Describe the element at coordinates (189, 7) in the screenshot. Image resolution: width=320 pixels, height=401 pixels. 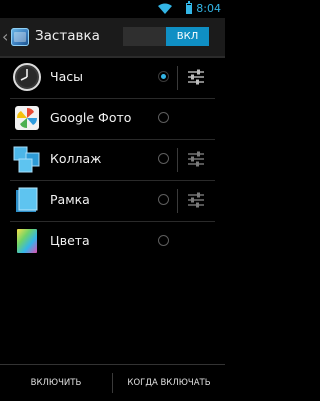
I see `battery-icon` at that location.